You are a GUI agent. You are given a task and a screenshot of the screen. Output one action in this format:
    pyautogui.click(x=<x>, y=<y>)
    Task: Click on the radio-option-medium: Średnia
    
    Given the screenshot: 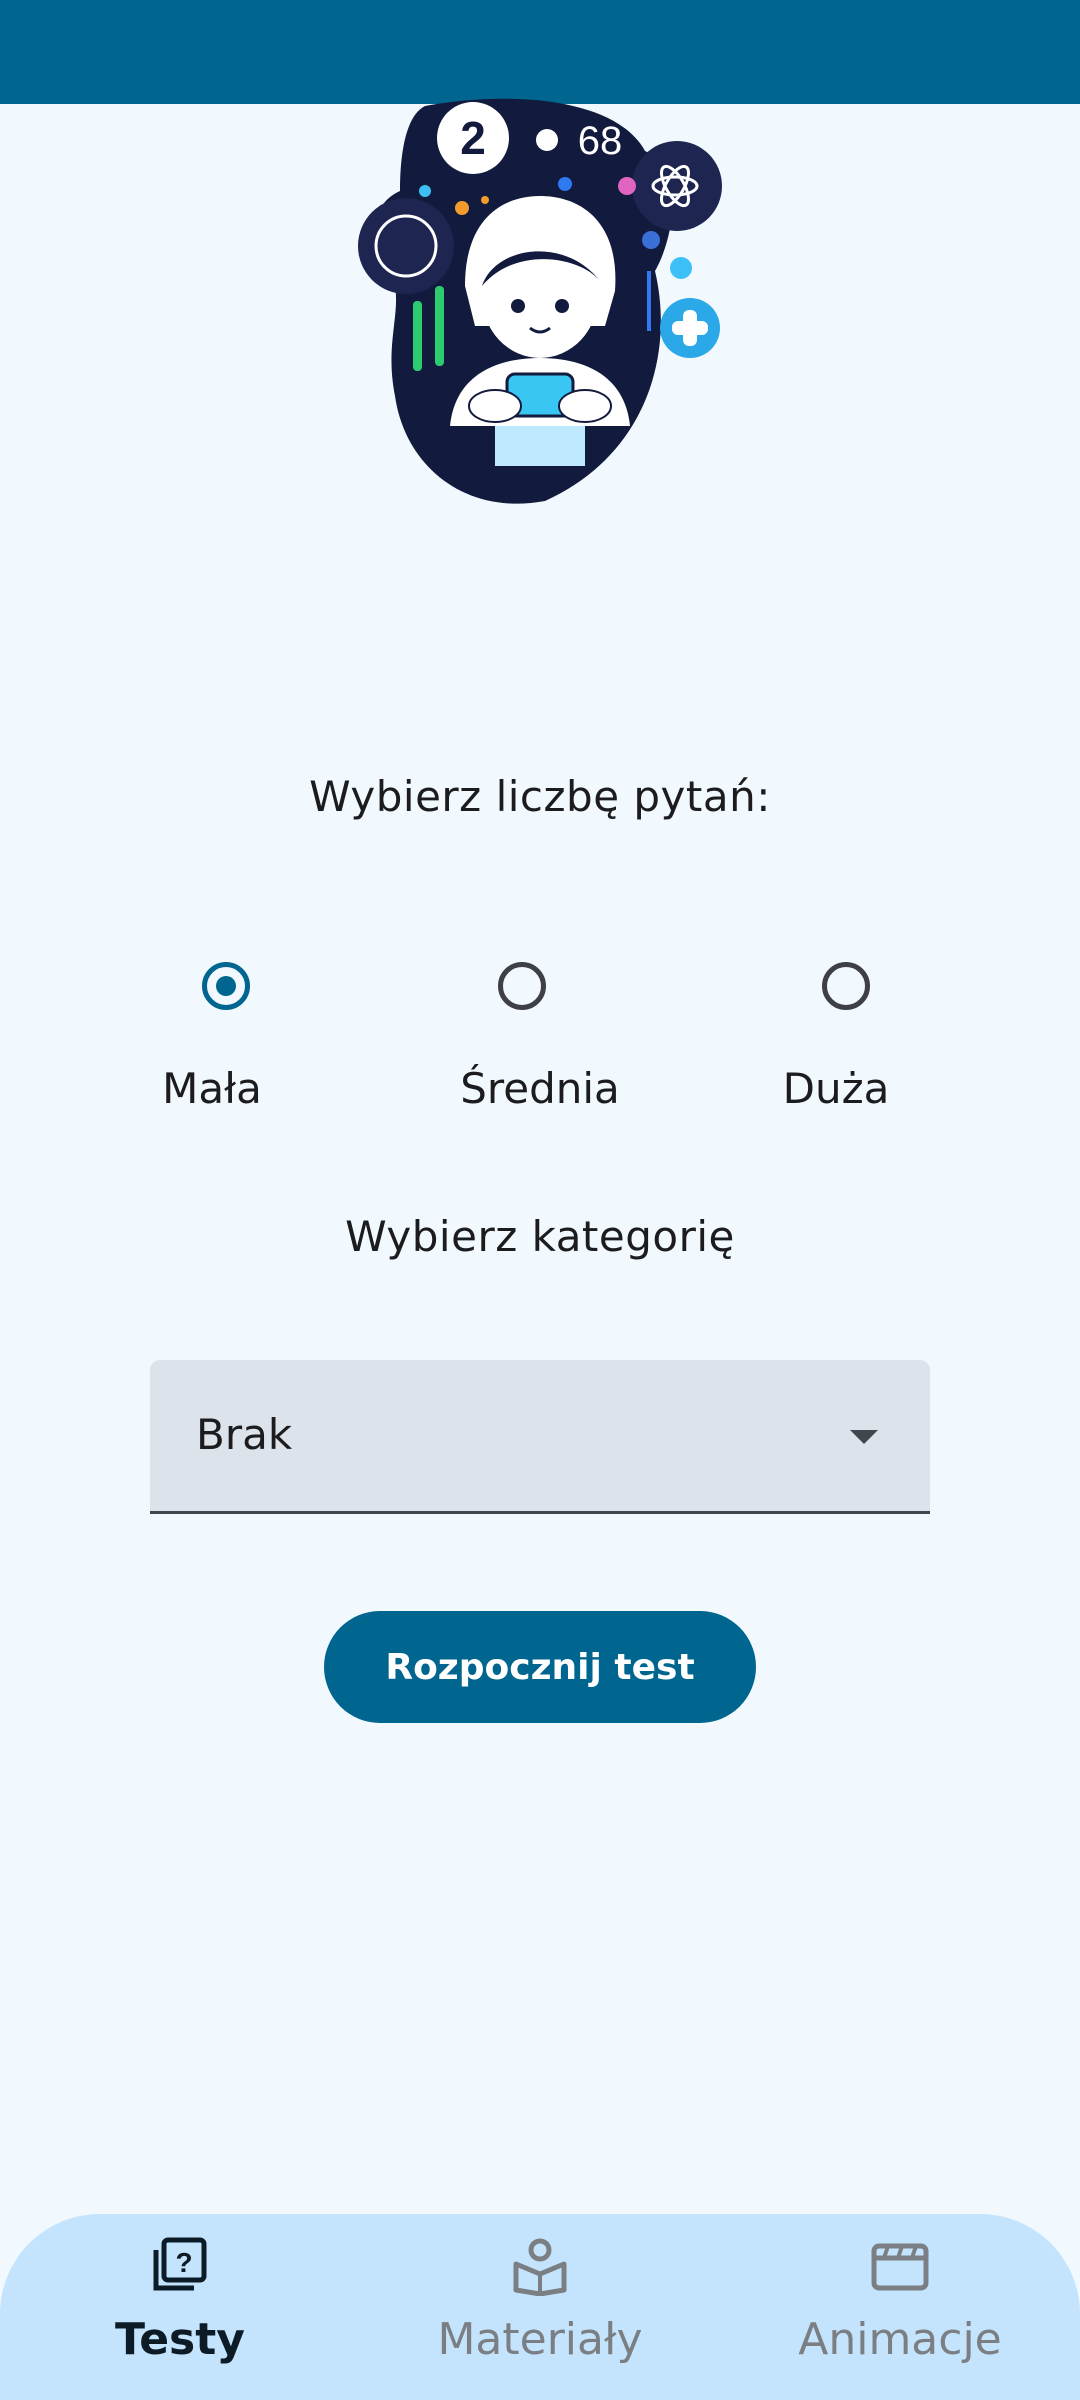 What is the action you would take?
    pyautogui.click(x=540, y=1042)
    